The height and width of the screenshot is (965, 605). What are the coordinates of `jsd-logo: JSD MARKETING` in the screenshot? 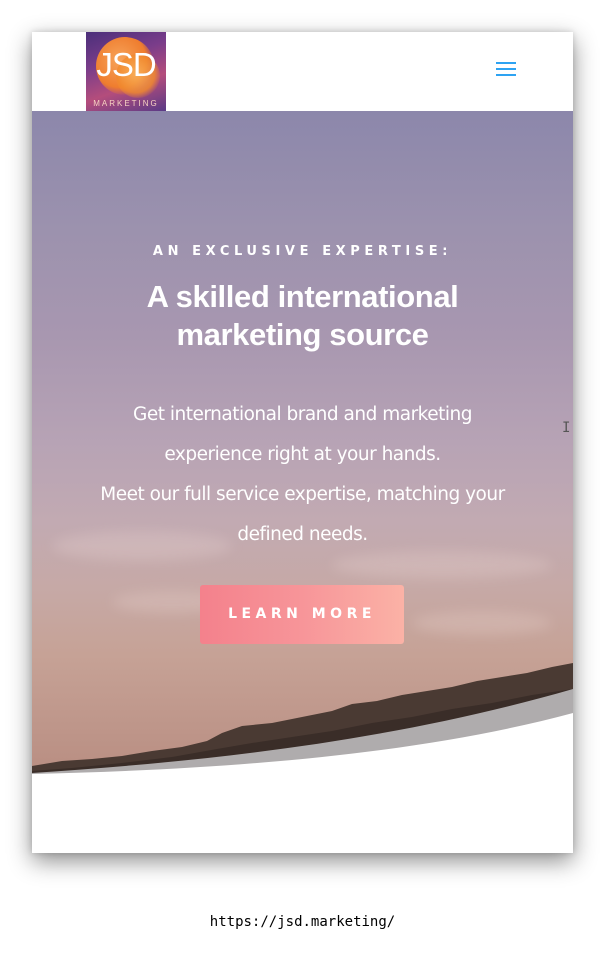 It's located at (126, 71).